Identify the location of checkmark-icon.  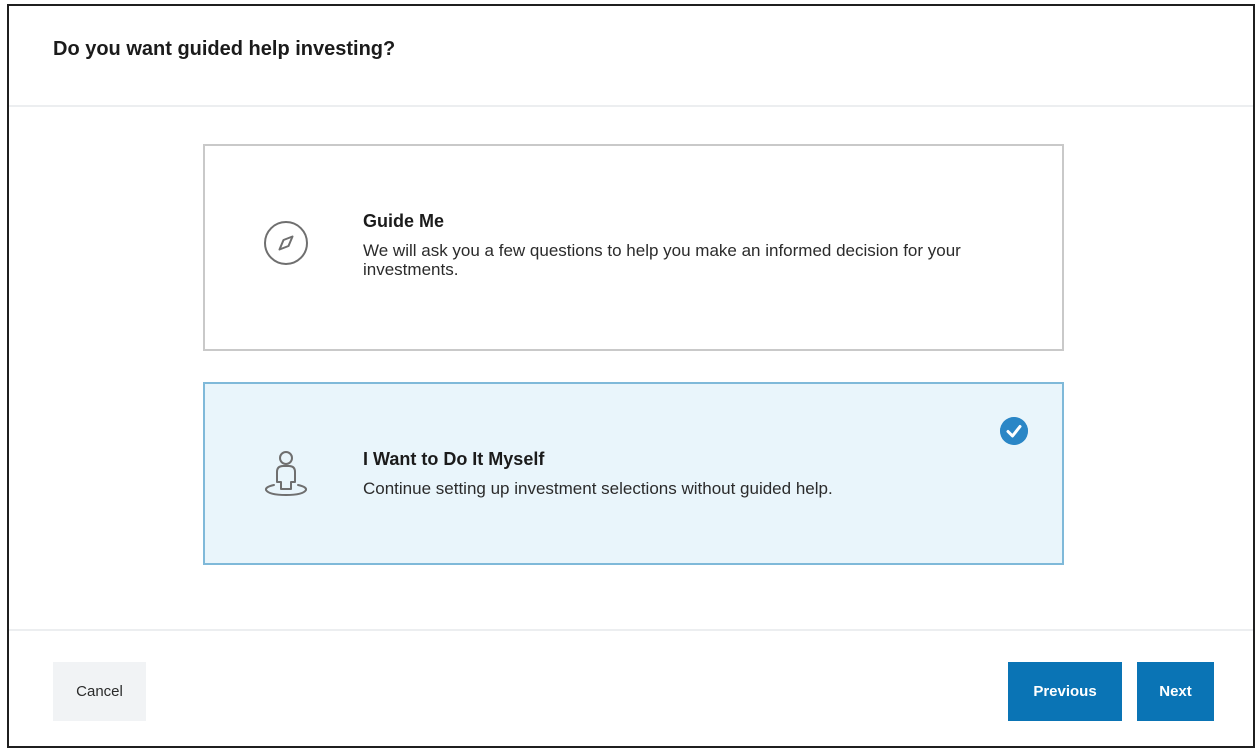
(1014, 431).